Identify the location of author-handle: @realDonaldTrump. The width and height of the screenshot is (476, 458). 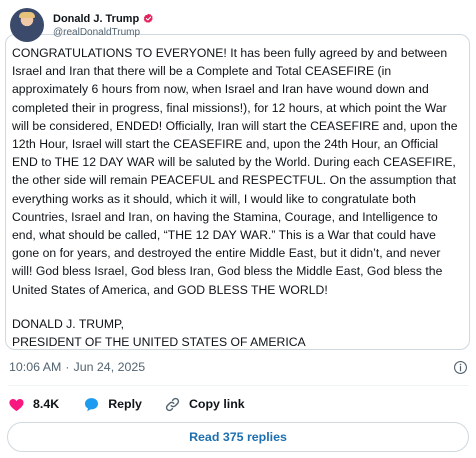
(103, 32).